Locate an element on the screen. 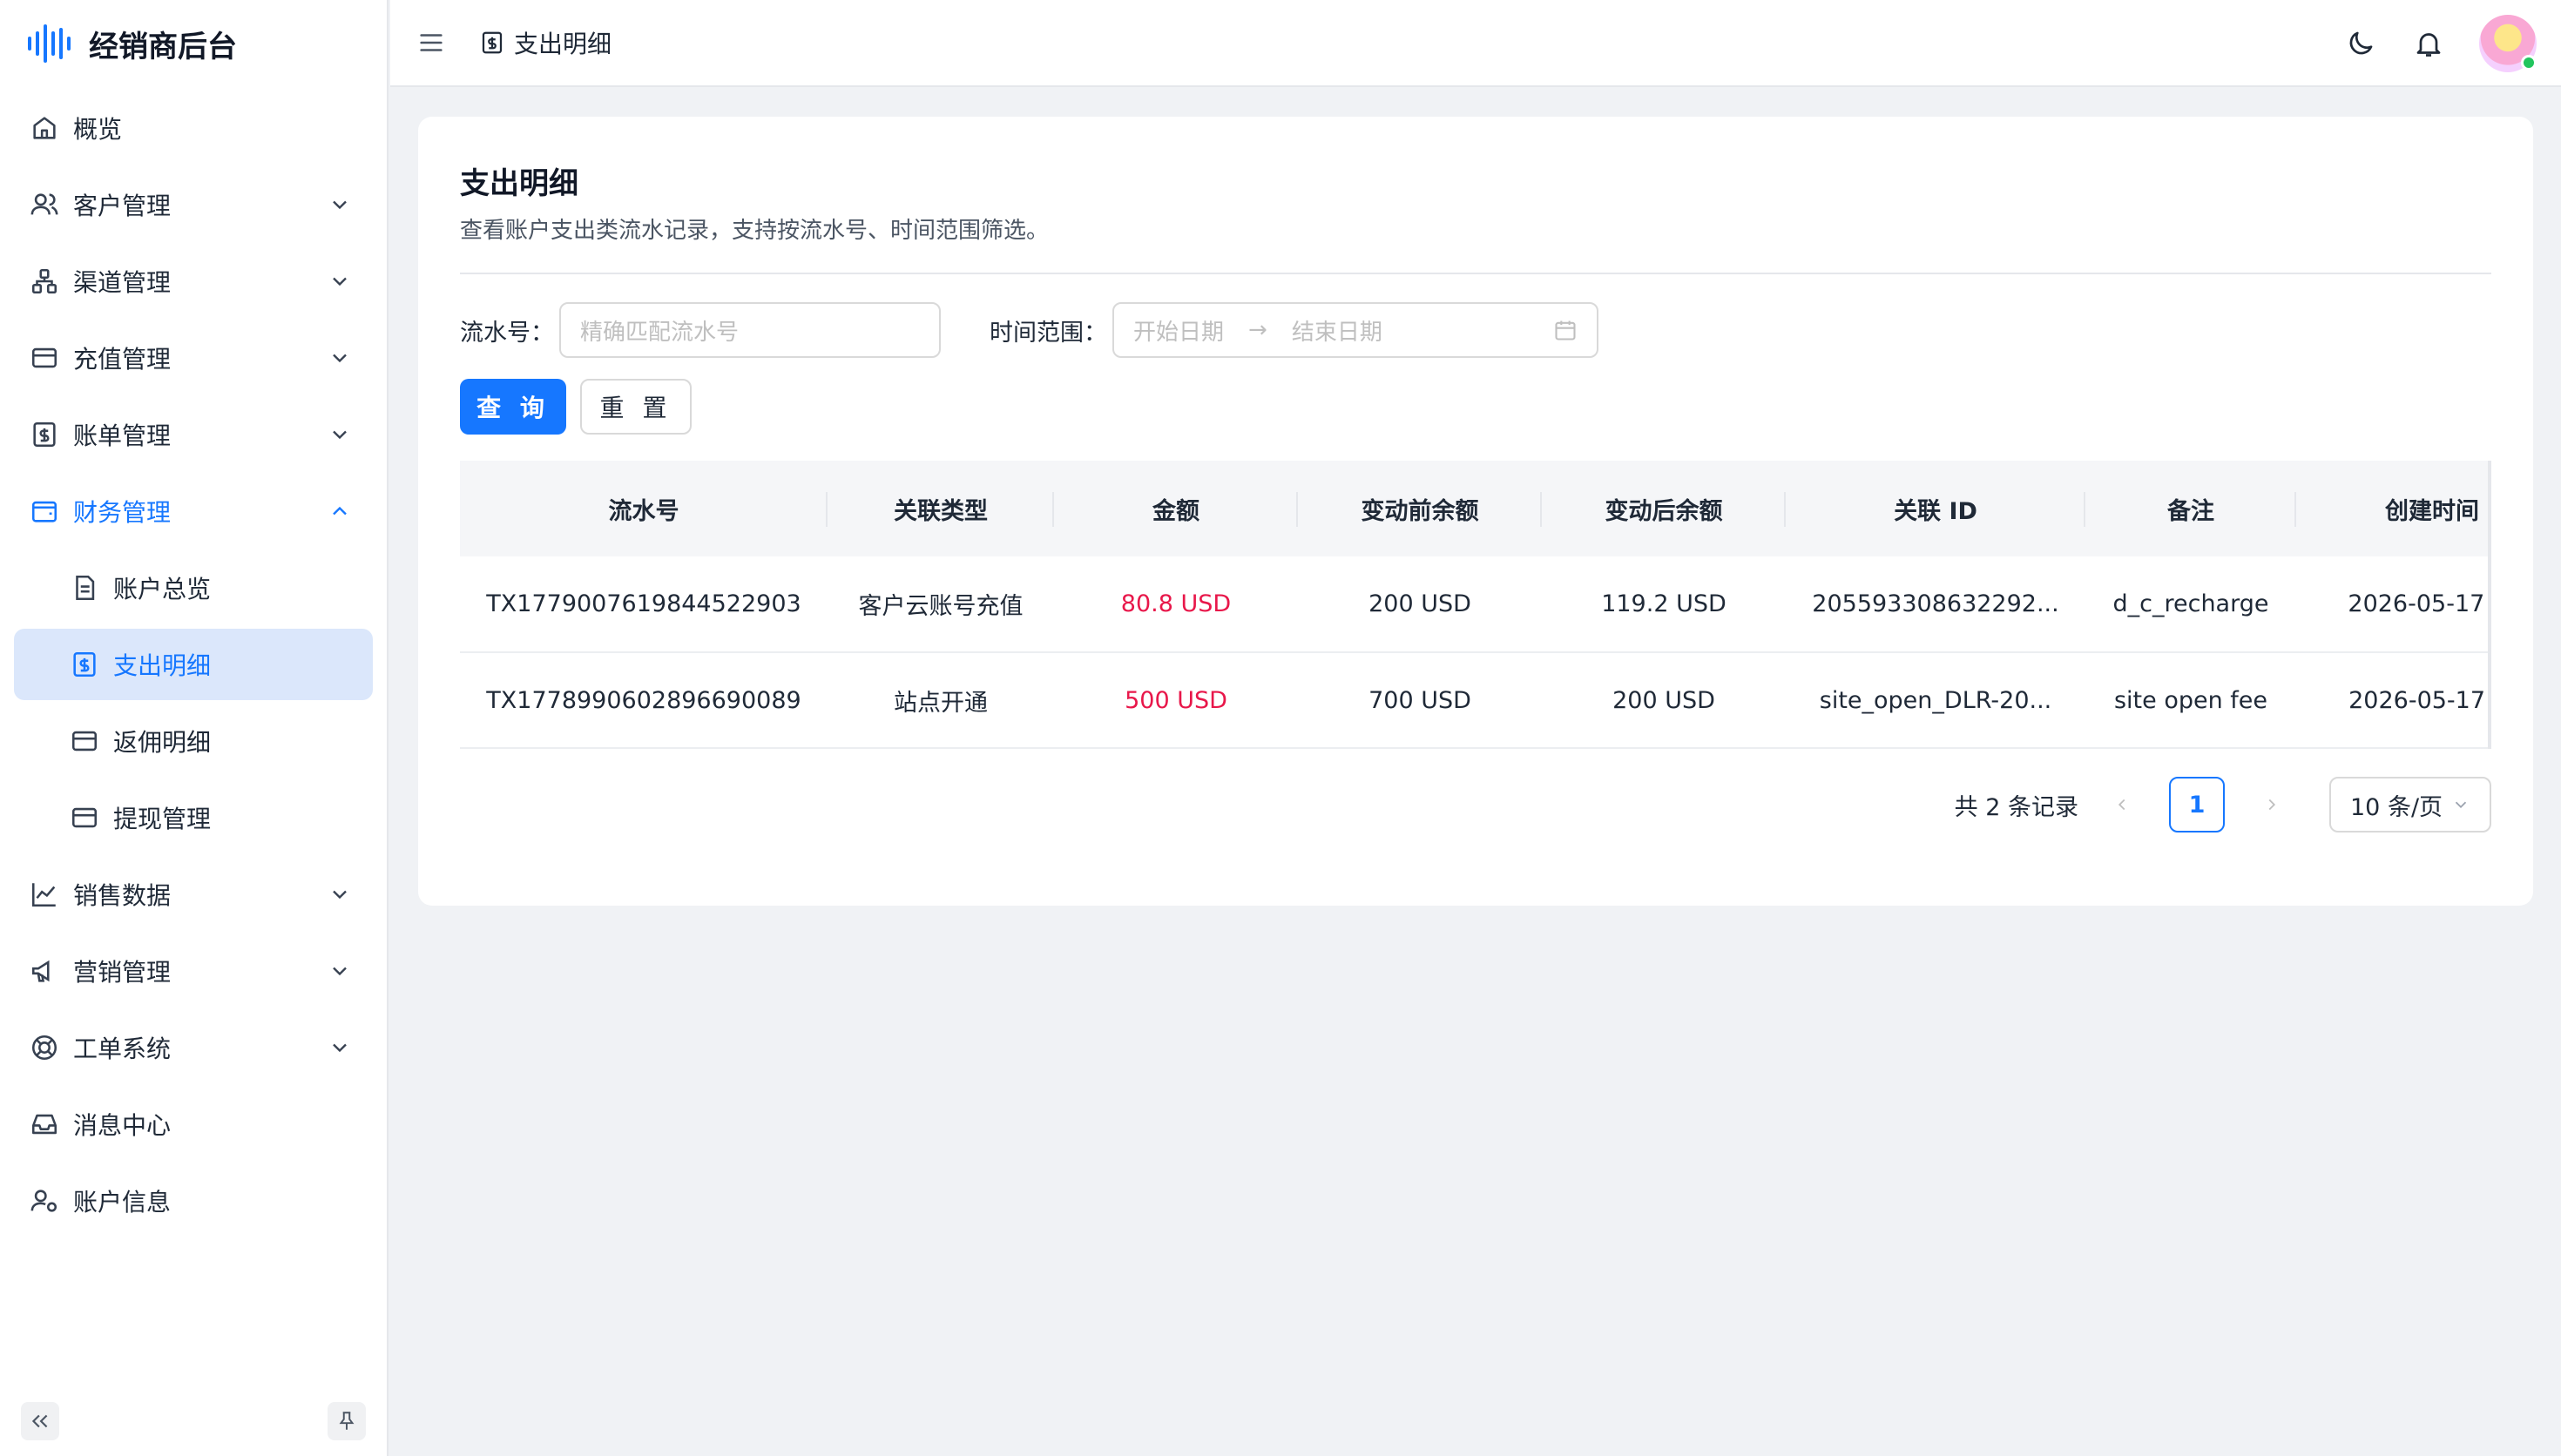 The width and height of the screenshot is (2561, 1456). balance-before-cell: 700 USD is located at coordinates (1420, 700).